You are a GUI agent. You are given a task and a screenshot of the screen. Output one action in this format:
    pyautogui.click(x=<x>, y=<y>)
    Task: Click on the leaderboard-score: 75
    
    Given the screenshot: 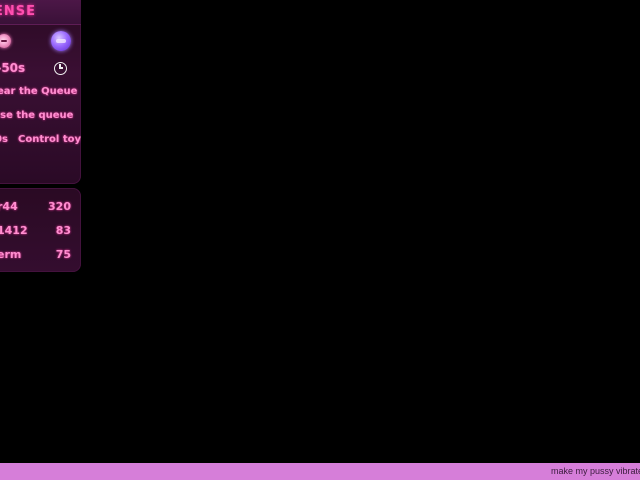 What is the action you would take?
    pyautogui.click(x=63, y=254)
    